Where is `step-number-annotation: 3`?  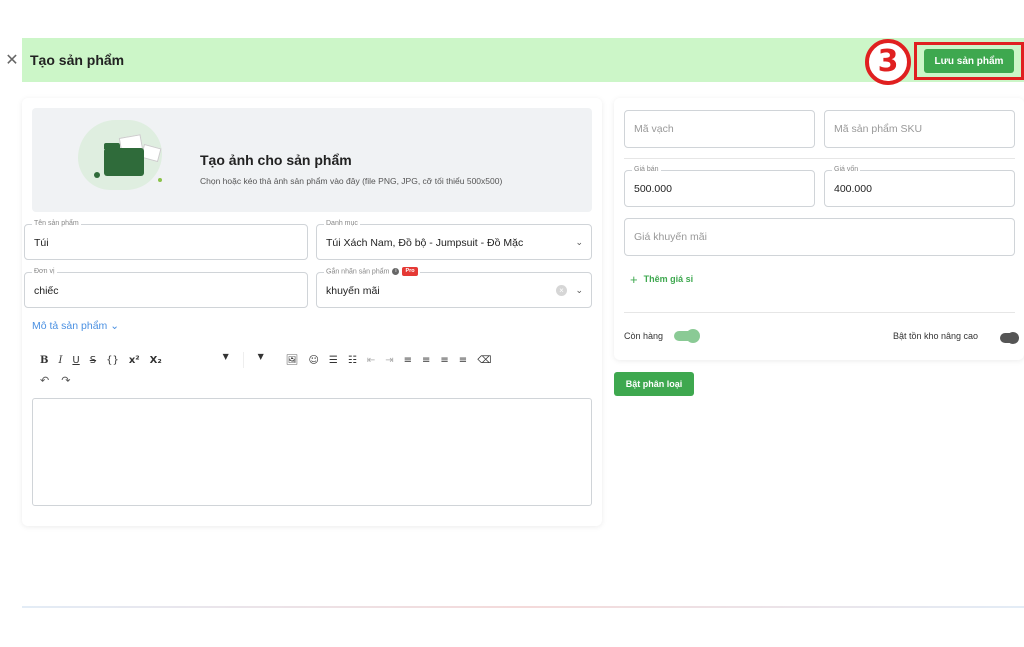
step-number-annotation: 3 is located at coordinates (888, 62).